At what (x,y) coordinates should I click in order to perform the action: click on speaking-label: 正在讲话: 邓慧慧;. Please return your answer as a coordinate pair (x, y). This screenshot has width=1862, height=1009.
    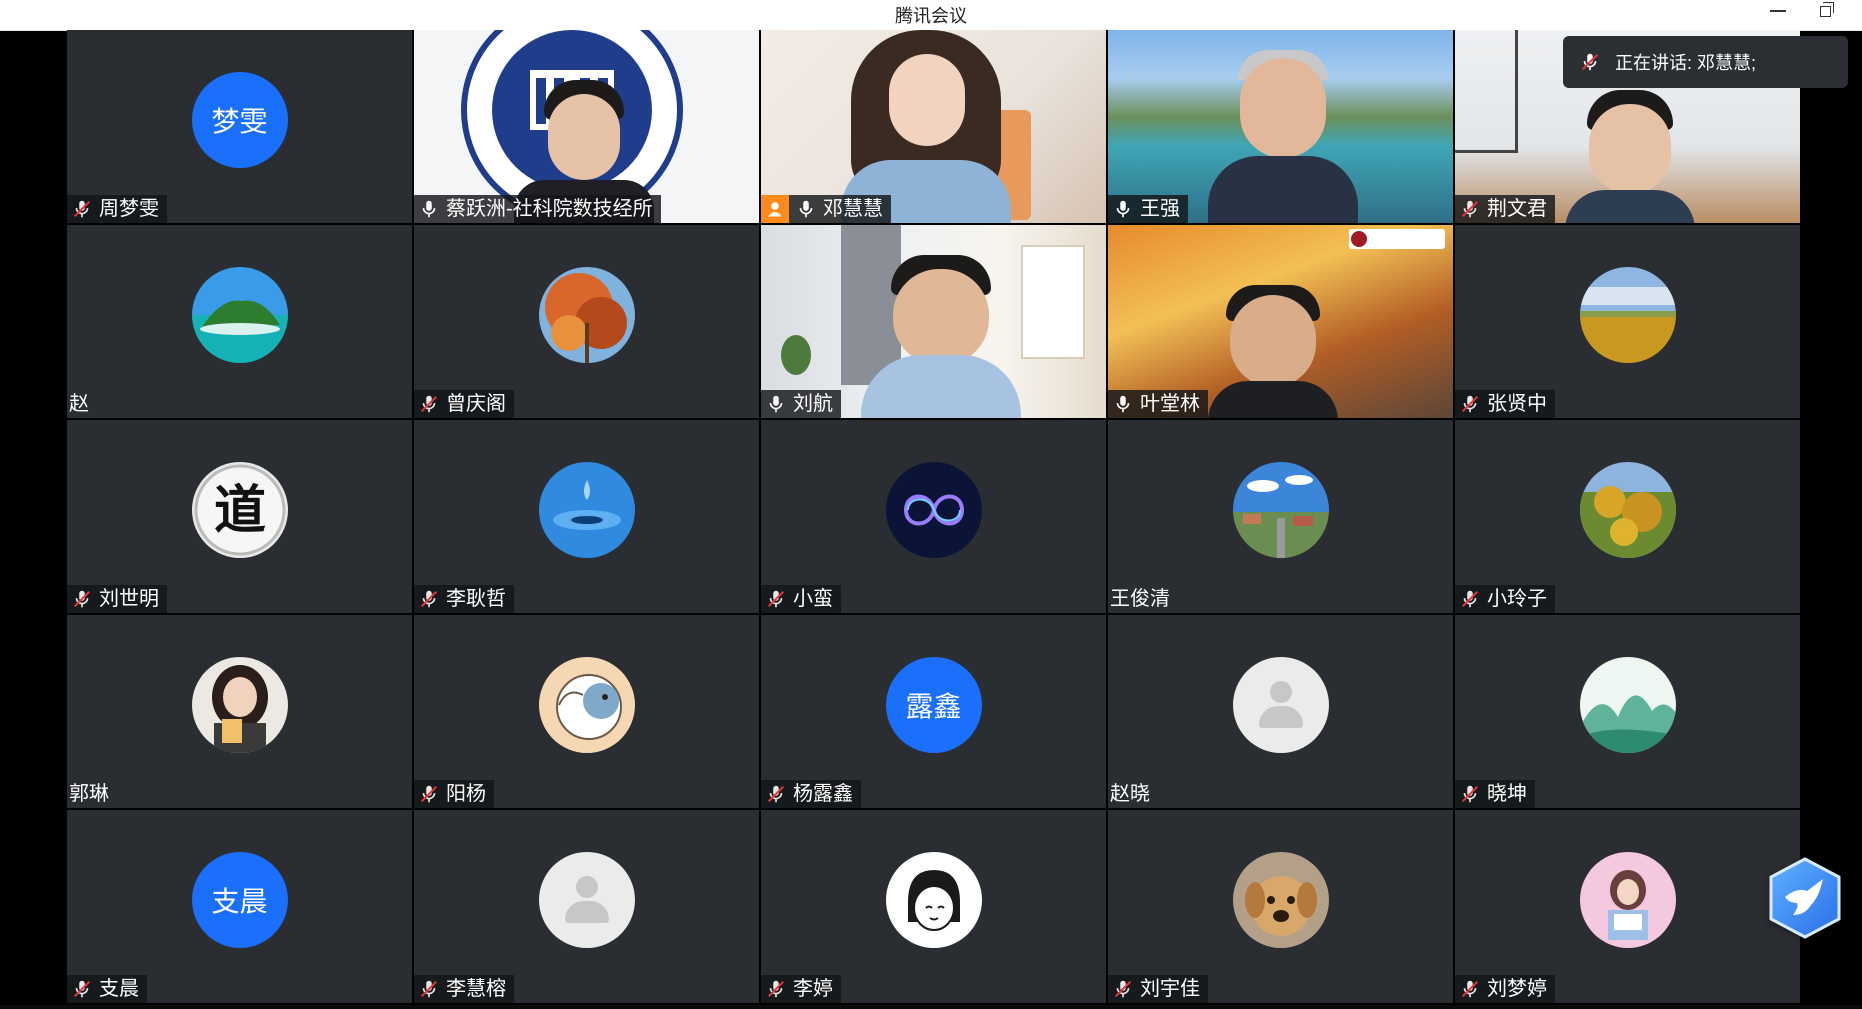
    Looking at the image, I should click on (1686, 63).